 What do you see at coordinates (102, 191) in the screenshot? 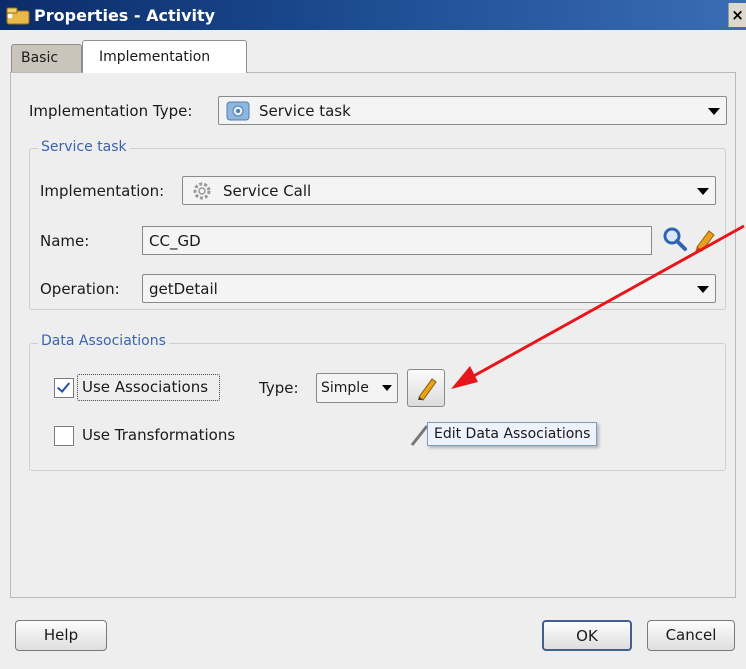
I see `implementation-label: Implementation:` at bounding box center [102, 191].